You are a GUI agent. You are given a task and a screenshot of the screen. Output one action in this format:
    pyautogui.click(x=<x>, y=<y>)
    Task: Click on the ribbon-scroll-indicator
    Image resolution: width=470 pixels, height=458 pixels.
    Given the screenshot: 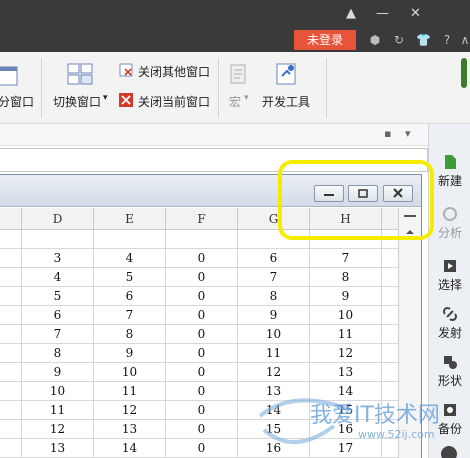 What is the action you would take?
    pyautogui.click(x=464, y=73)
    